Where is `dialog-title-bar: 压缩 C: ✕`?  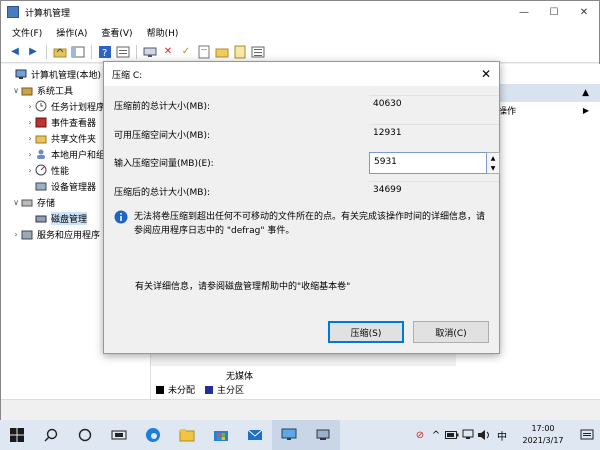 dialog-title-bar: 压缩 C: ✕ is located at coordinates (301, 74).